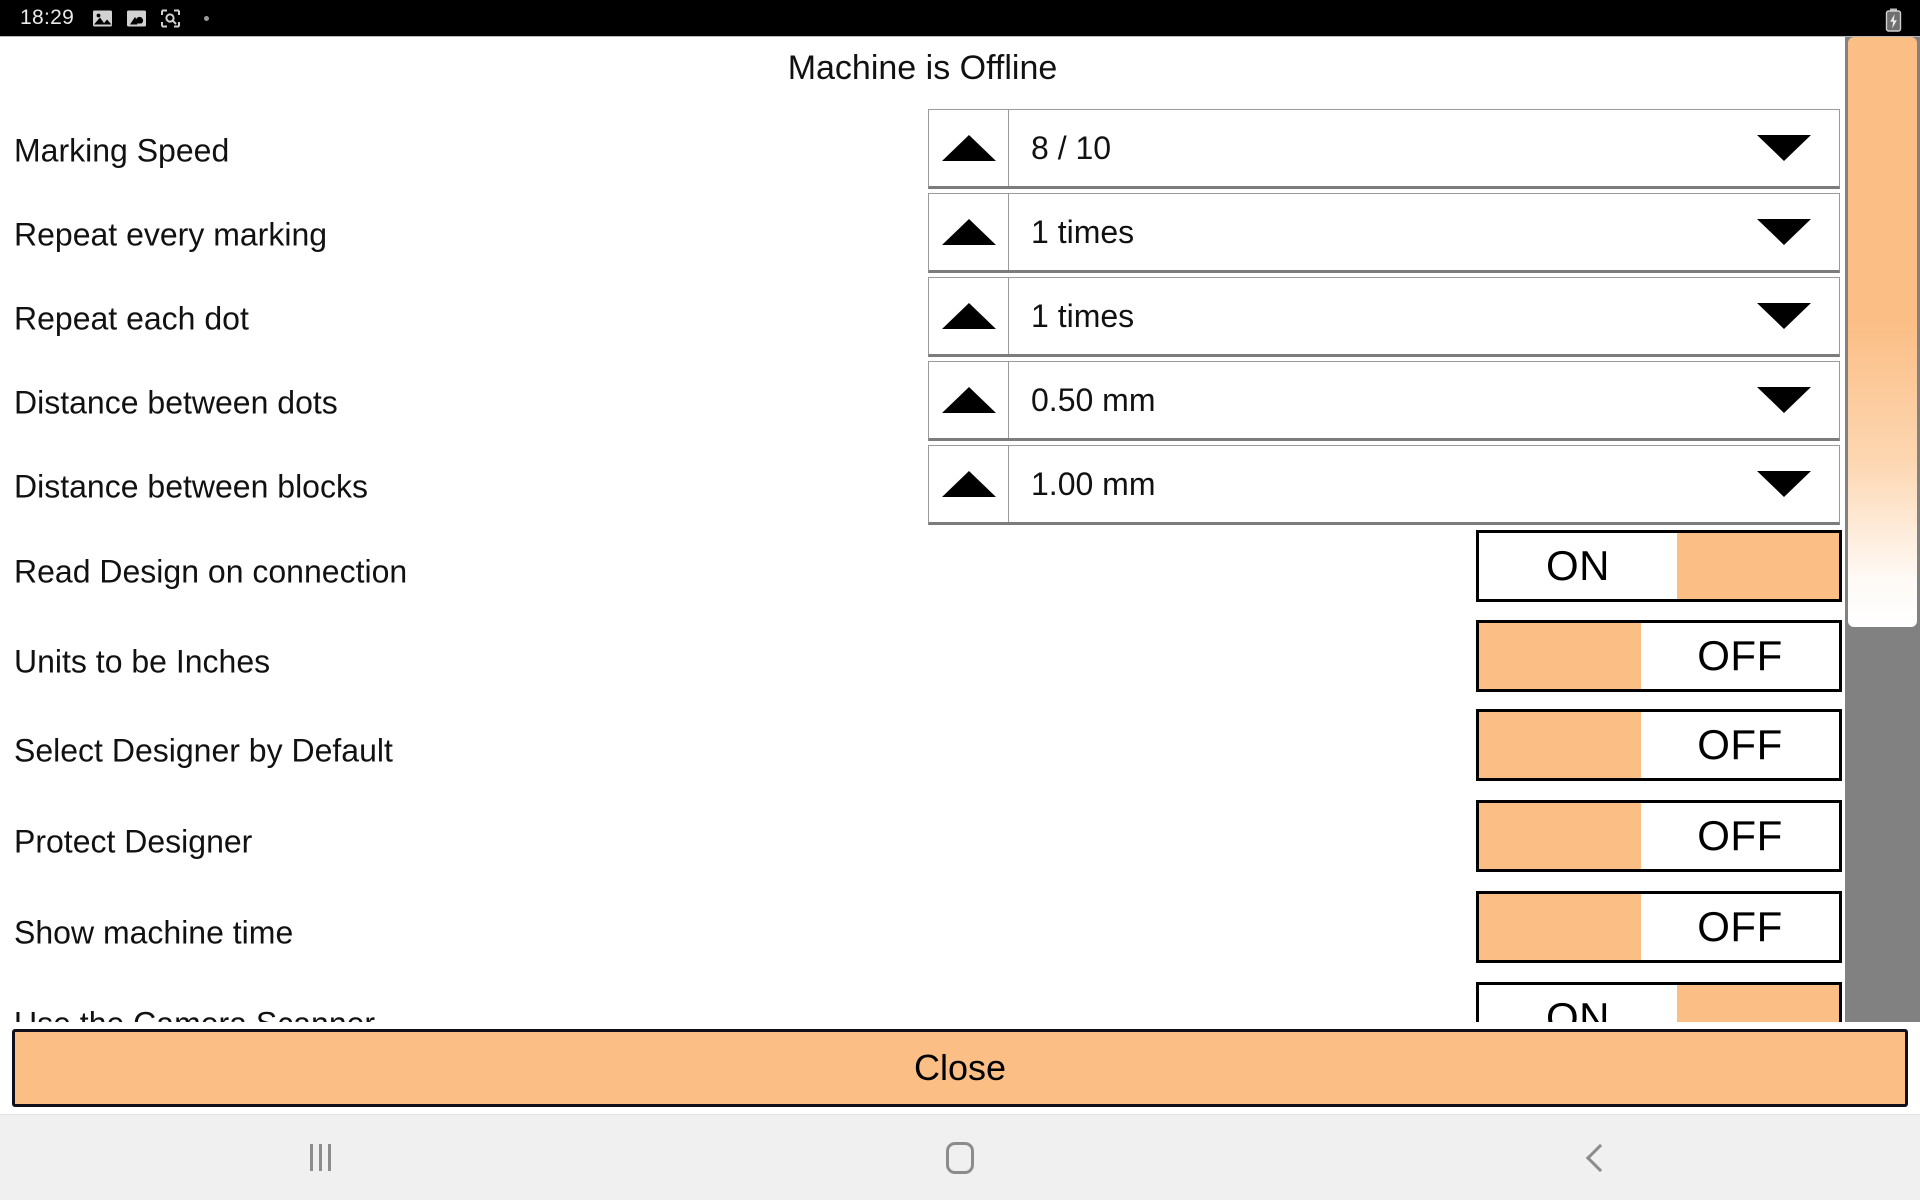 The image size is (1920, 1200). I want to click on setting-row-repeat-every-marking: Repeat every marking 1 times, so click(922, 235).